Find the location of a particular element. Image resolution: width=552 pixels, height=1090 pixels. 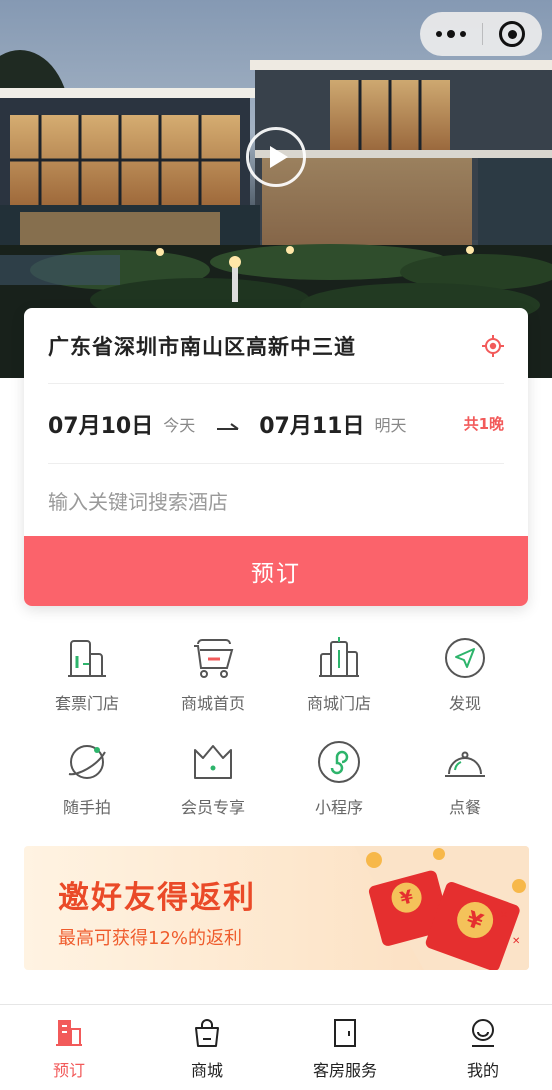

crown-icon is located at coordinates (213, 762).